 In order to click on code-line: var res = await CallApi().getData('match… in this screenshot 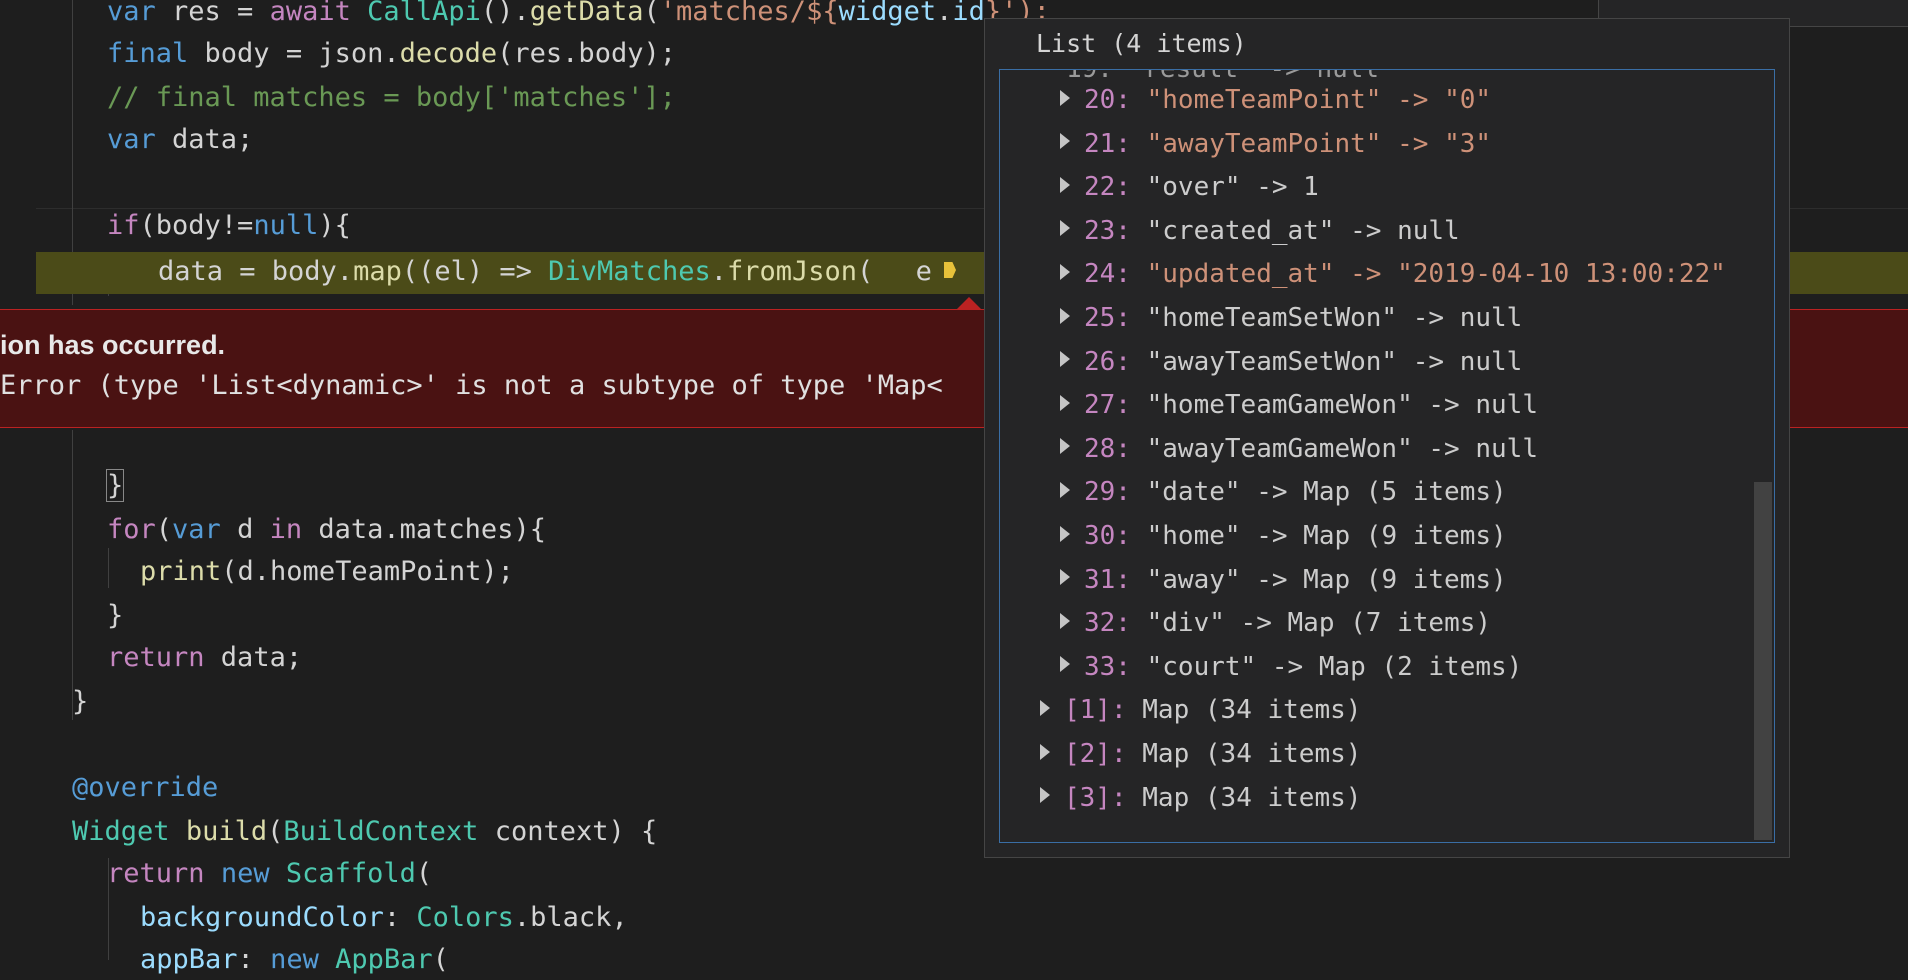, I will do `click(578, 16)`.